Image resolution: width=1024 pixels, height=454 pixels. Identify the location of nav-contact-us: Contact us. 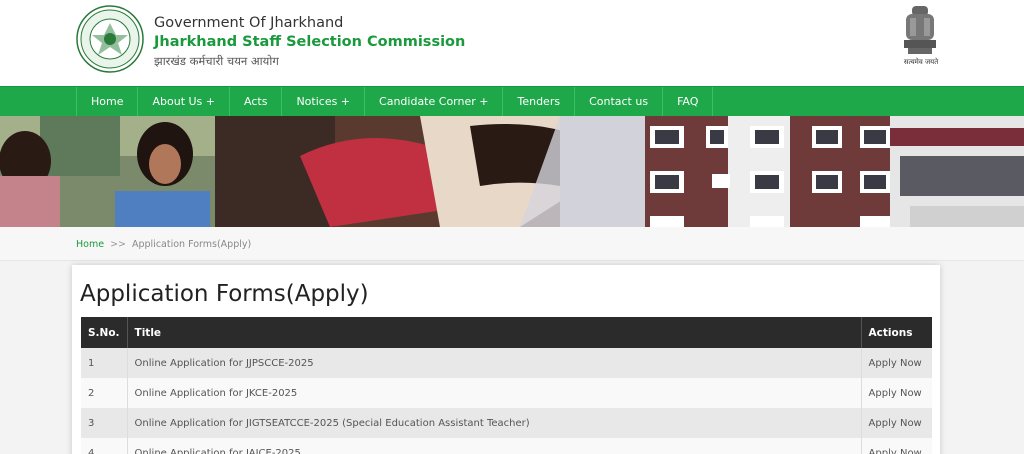
(619, 101).